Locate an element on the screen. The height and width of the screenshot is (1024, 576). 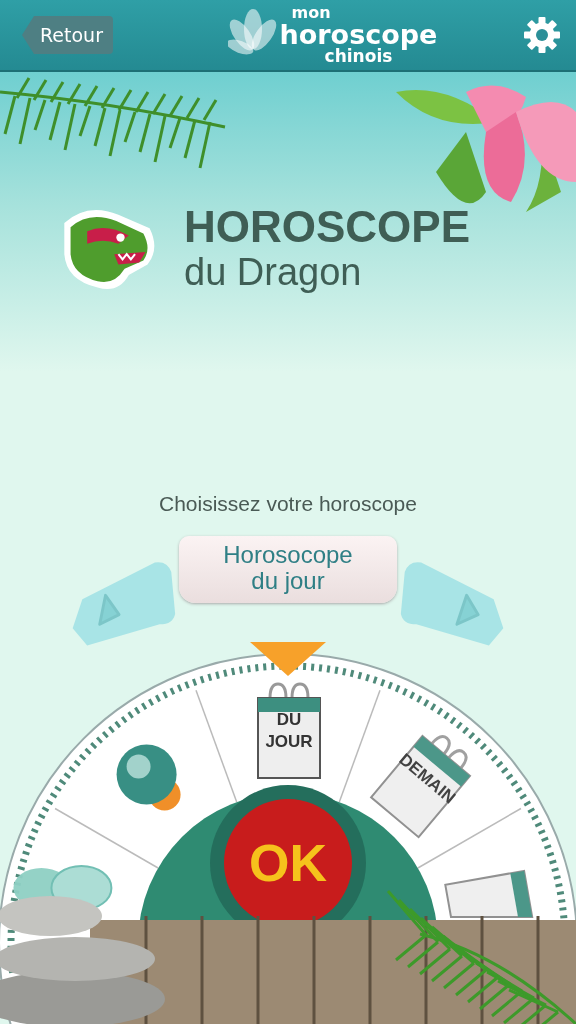
calendar-icon is located at coordinates (489, 893).